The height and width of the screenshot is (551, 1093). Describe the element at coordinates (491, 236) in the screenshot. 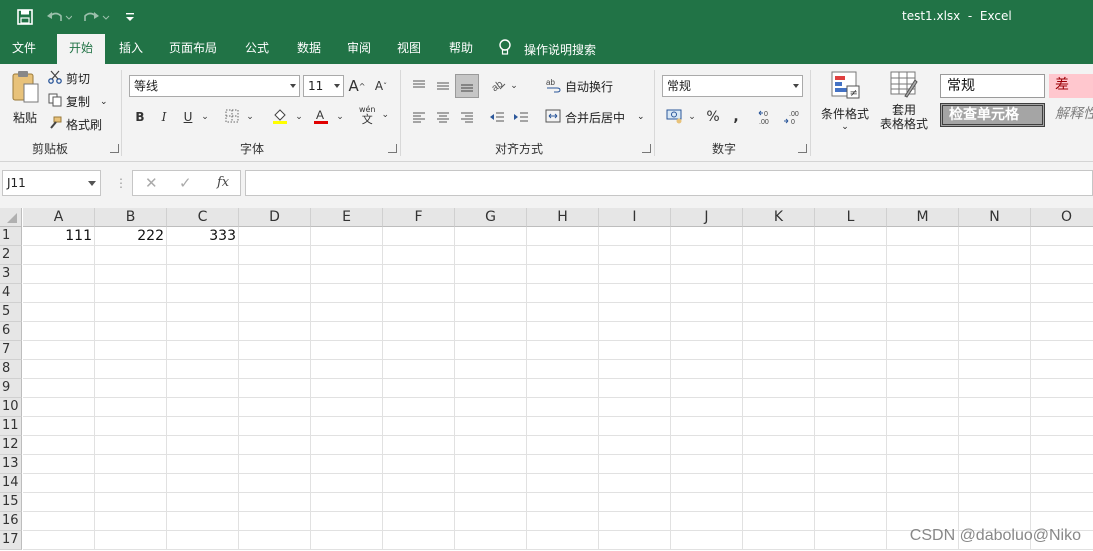

I see `cell-g1` at that location.